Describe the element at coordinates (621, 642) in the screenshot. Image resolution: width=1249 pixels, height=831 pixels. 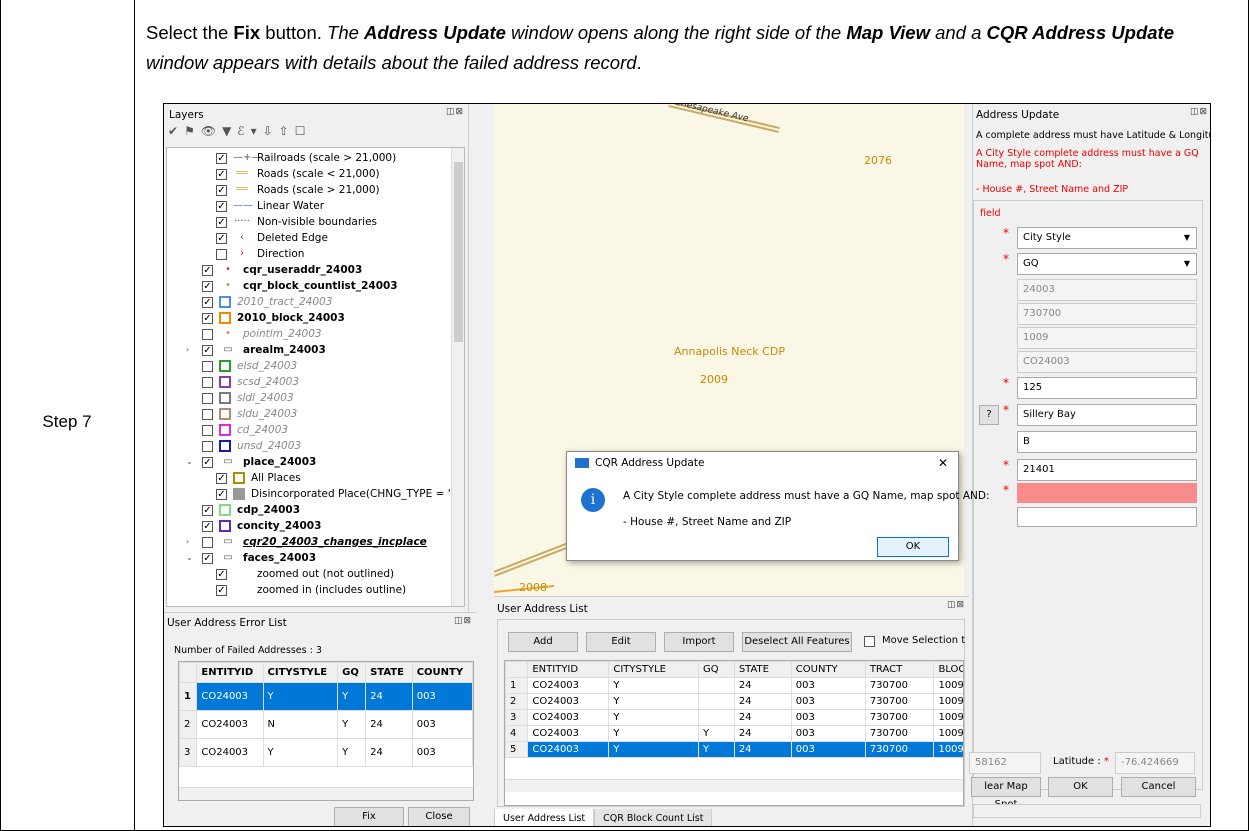
I see `edit-button: Edit` at that location.